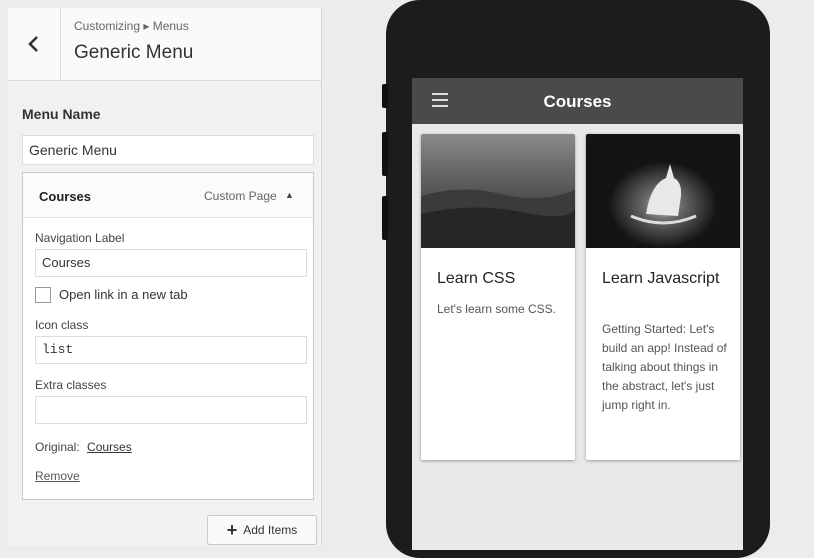 The height and width of the screenshot is (558, 814). I want to click on course-card-css: Learn CSS Let's learn some CSS., so click(498, 297).